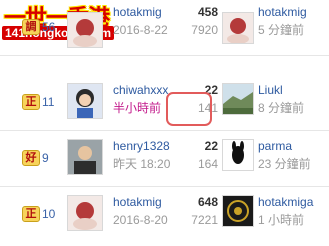 This screenshot has height=246, width=329. I want to click on last-post-time: 5 分鐘前, so click(281, 30).